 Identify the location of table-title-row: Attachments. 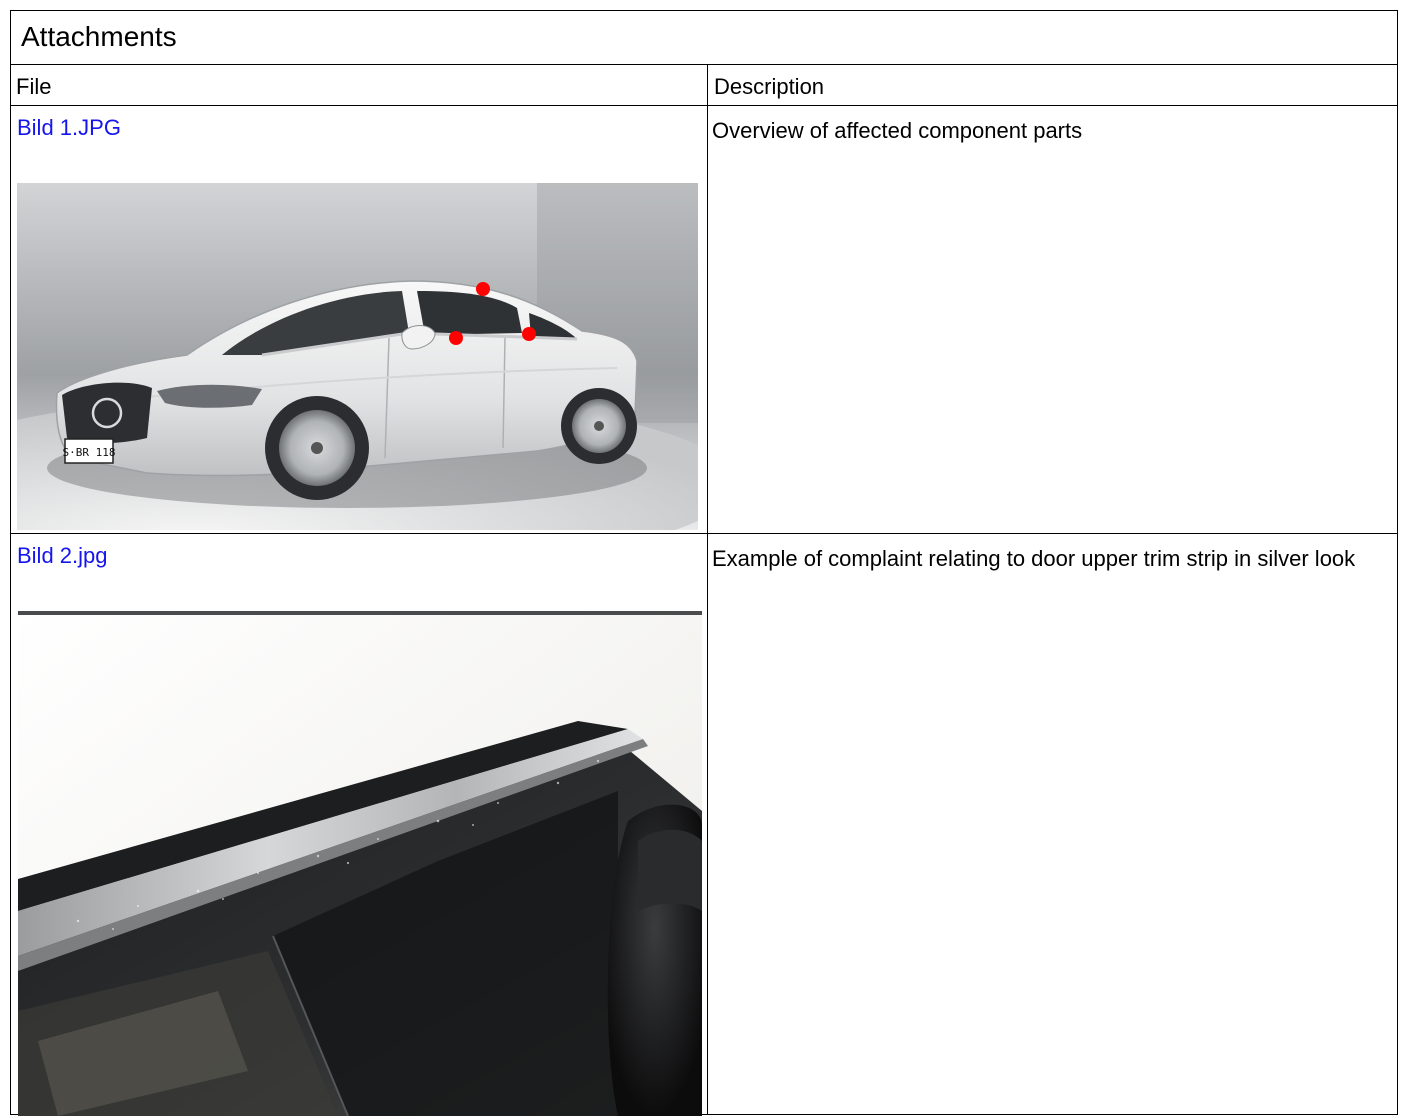
(704, 38).